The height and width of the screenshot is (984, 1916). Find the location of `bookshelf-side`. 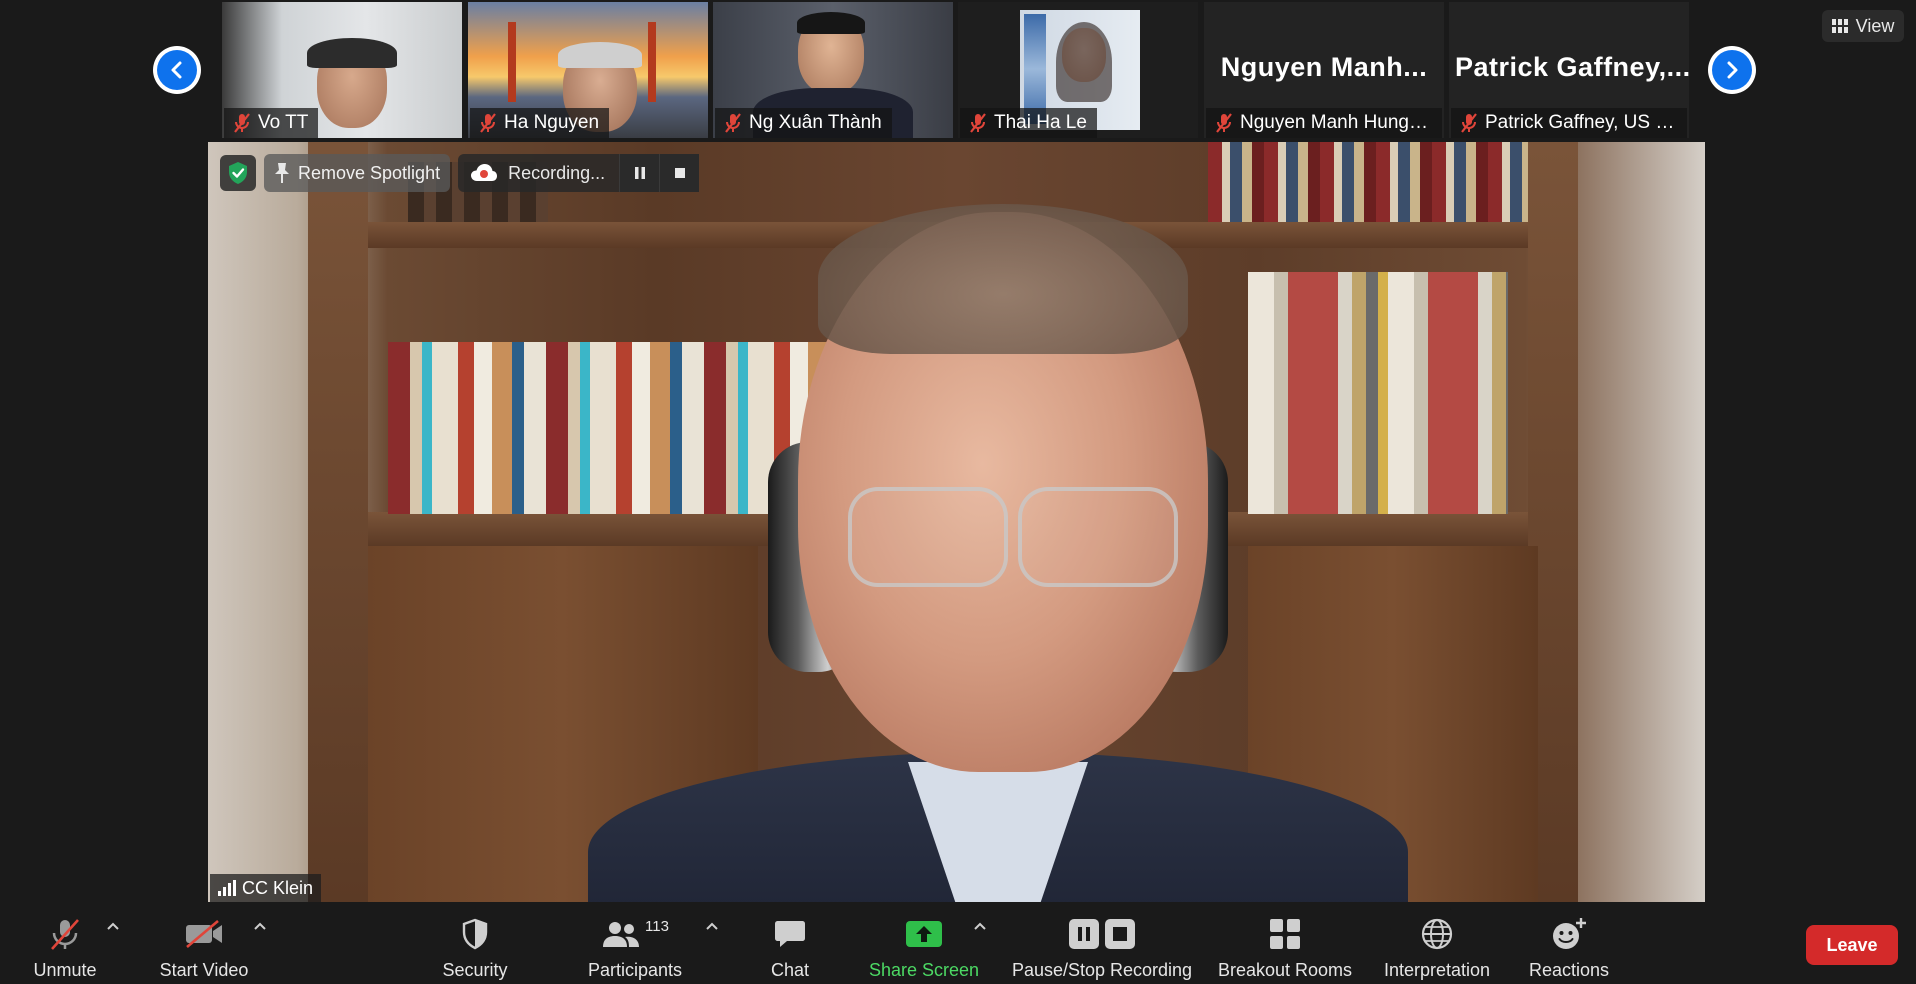

bookshelf-side is located at coordinates (338, 522).